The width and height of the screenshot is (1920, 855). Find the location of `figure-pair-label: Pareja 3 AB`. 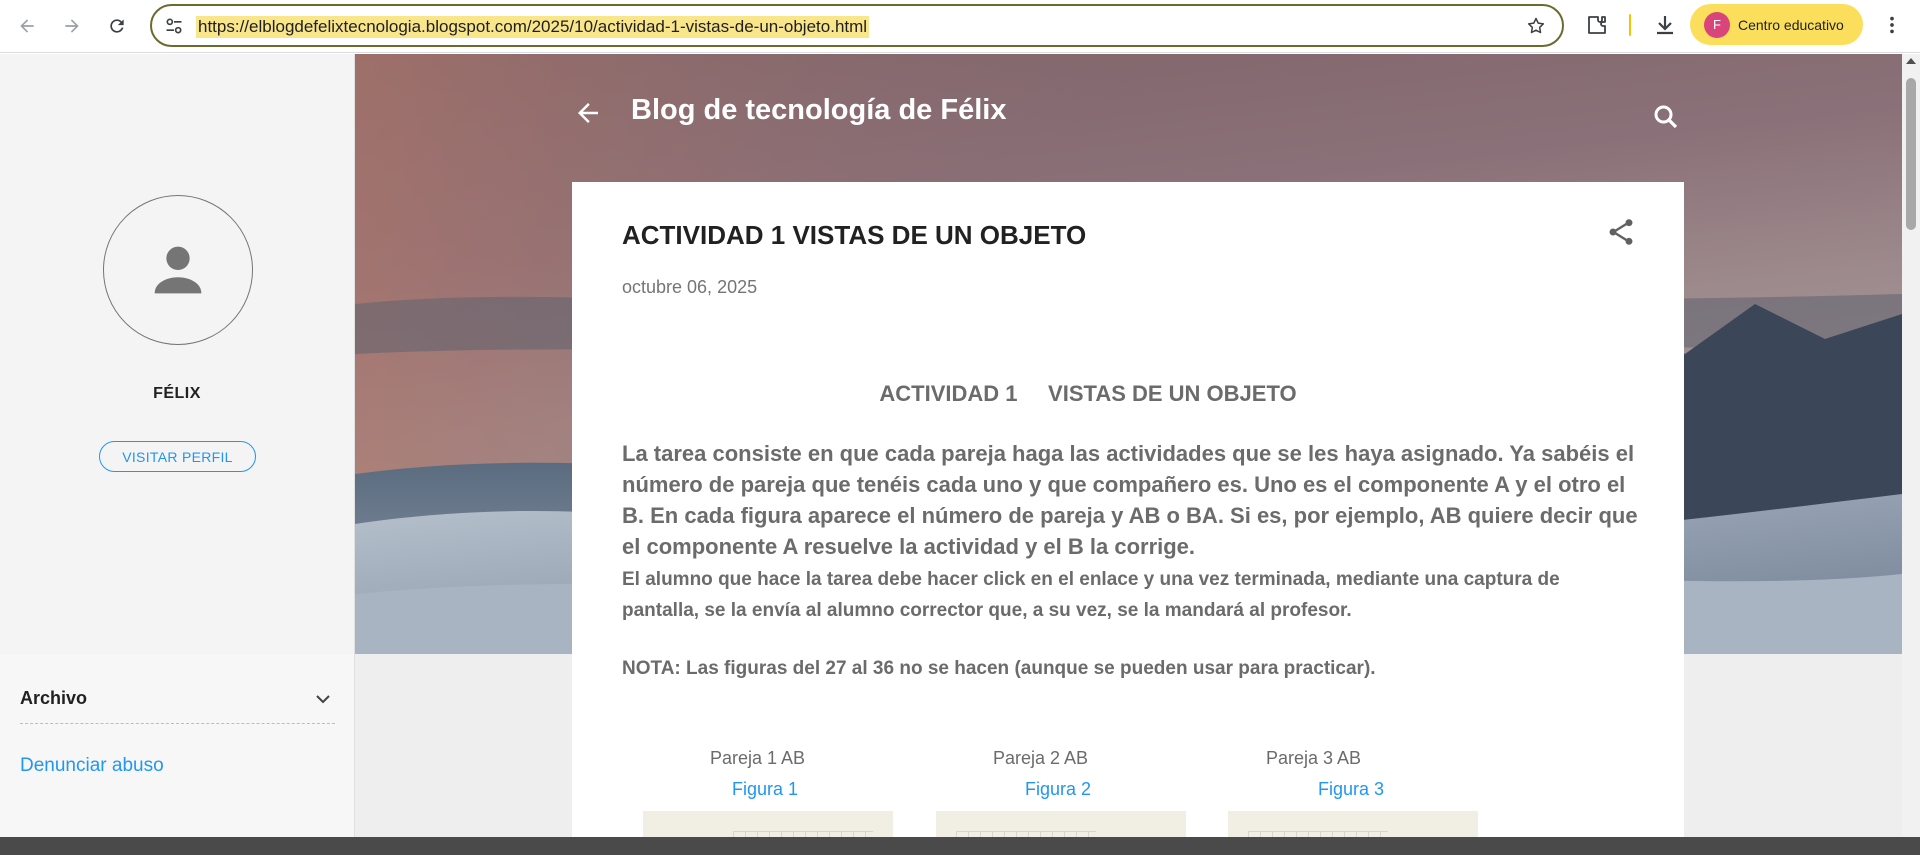

figure-pair-label: Pareja 3 AB is located at coordinates (1314, 758).